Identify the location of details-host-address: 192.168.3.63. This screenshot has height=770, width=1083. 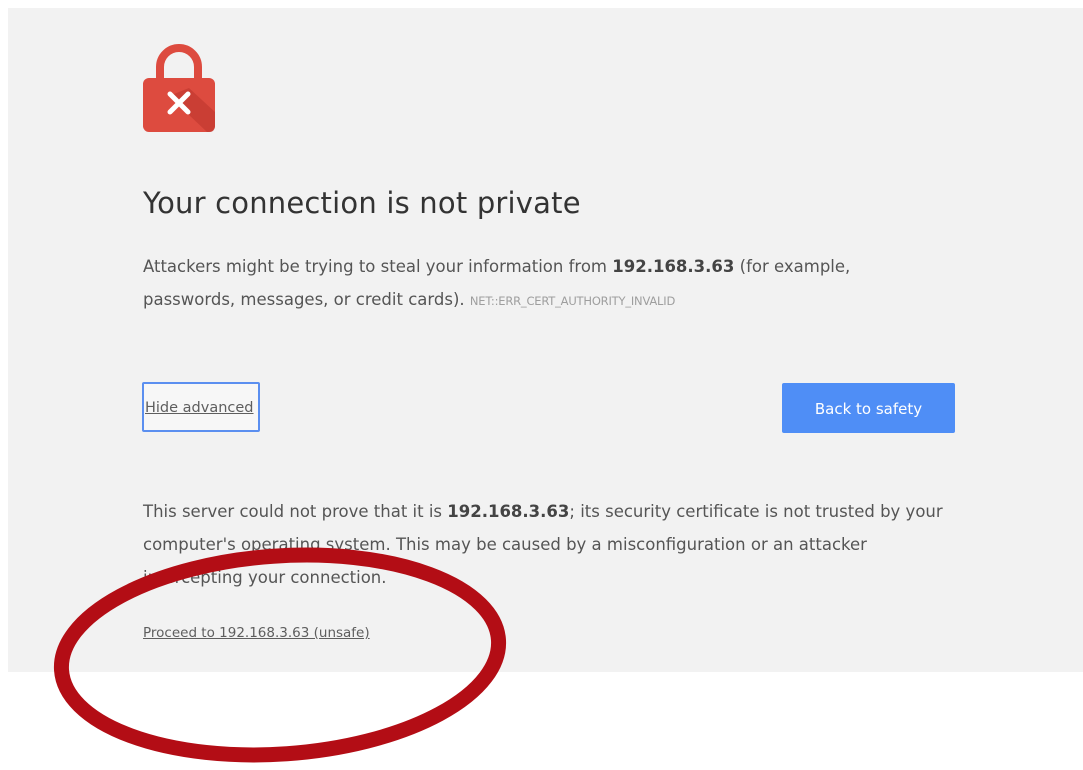
(508, 511).